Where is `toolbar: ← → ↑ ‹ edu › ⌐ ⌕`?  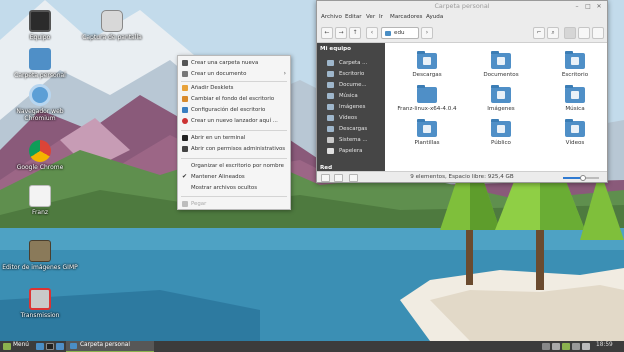
toolbar: ← → ↑ ‹ edu › ⌐ ⌕ is located at coordinates (462, 33).